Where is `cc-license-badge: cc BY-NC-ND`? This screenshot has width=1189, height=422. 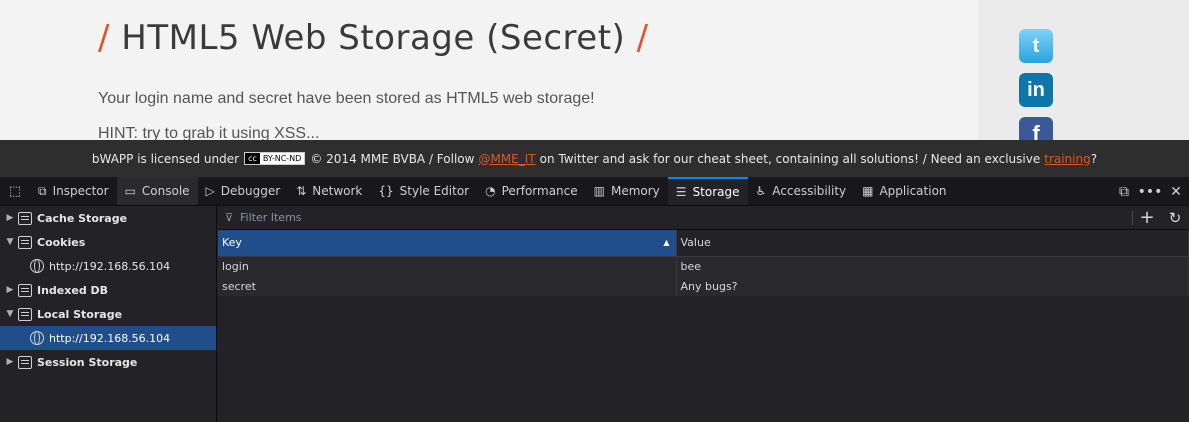 cc-license-badge: cc BY-NC-ND is located at coordinates (275, 158).